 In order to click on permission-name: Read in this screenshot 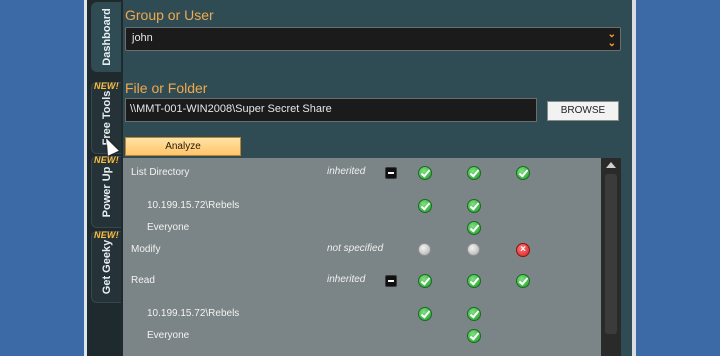, I will do `click(143, 280)`.